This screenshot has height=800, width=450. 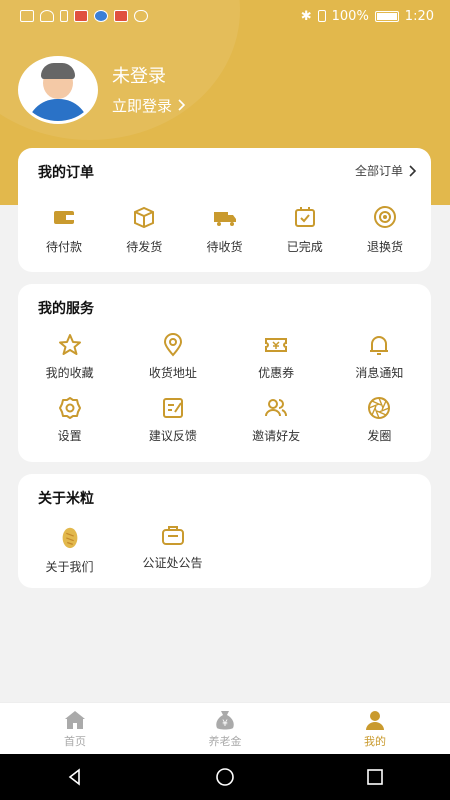 I want to click on service-label: 消息通知, so click(x=379, y=373).